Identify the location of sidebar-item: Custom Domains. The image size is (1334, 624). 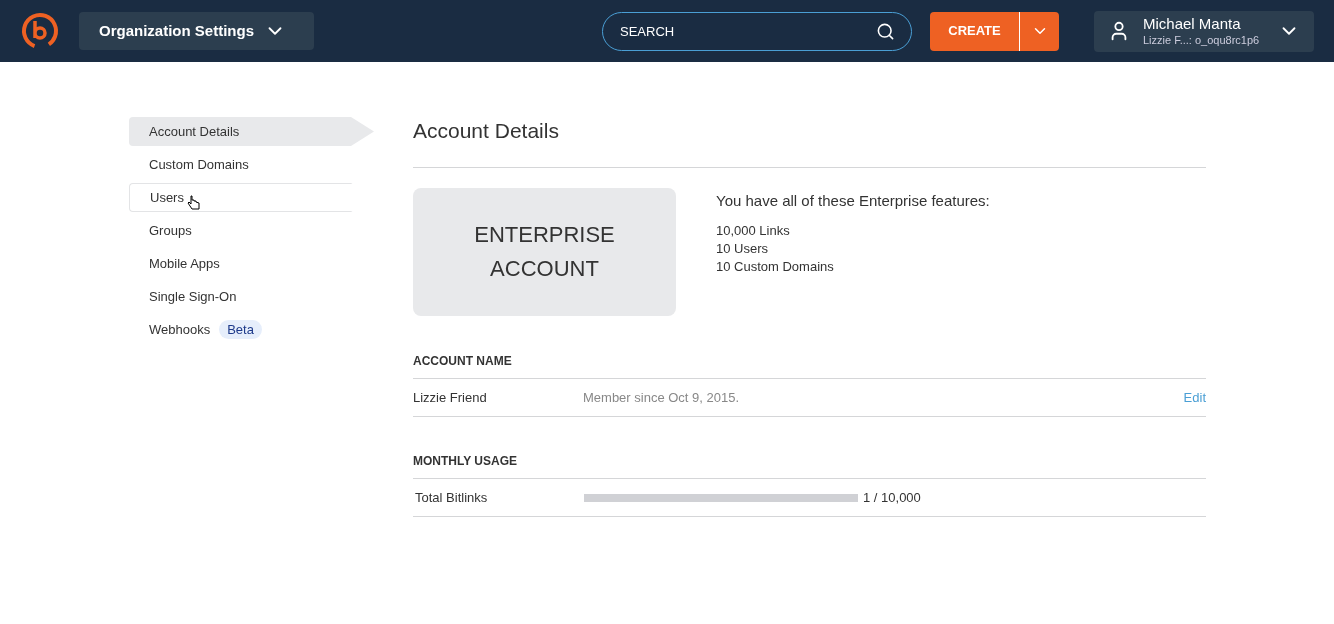
(251, 164).